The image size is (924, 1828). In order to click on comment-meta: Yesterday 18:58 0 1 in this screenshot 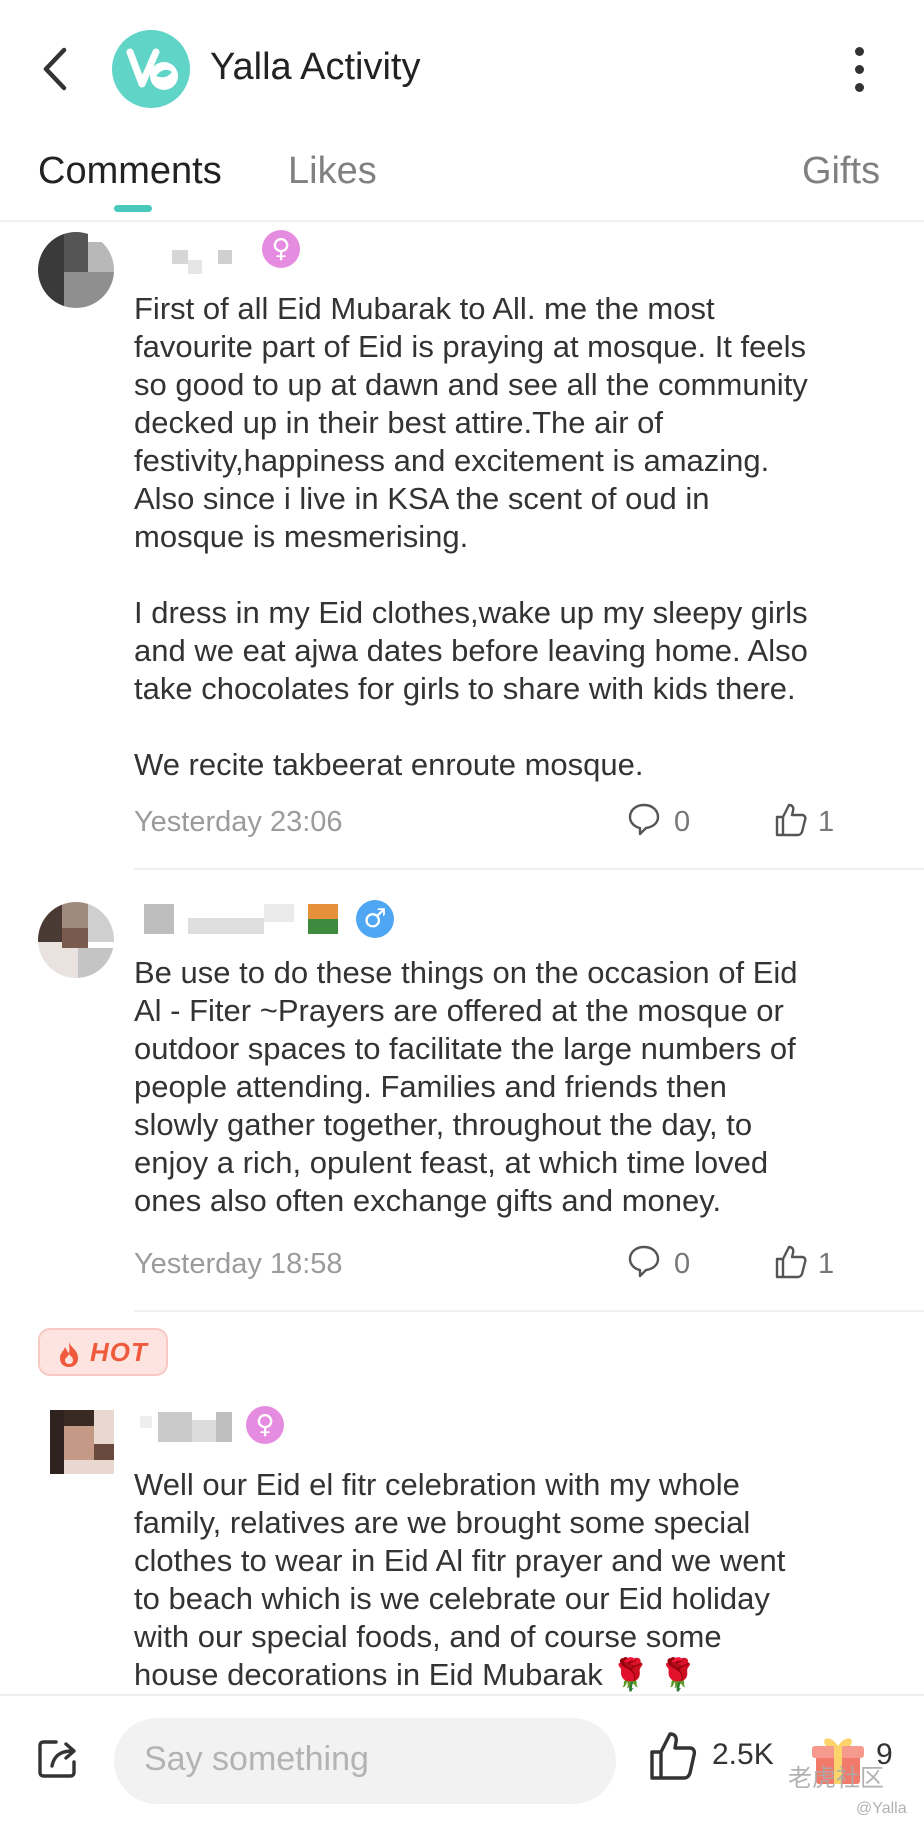, I will do `click(514, 1264)`.